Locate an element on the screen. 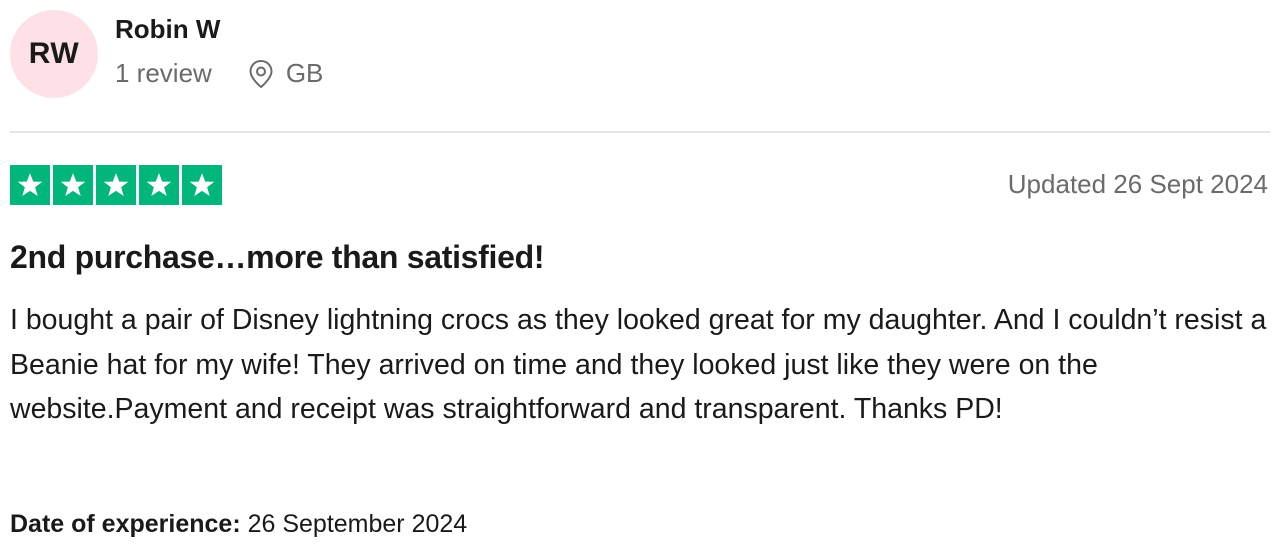 The height and width of the screenshot is (549, 1274). updated-date: Updated 26 Sept 2024 is located at coordinates (1137, 184).